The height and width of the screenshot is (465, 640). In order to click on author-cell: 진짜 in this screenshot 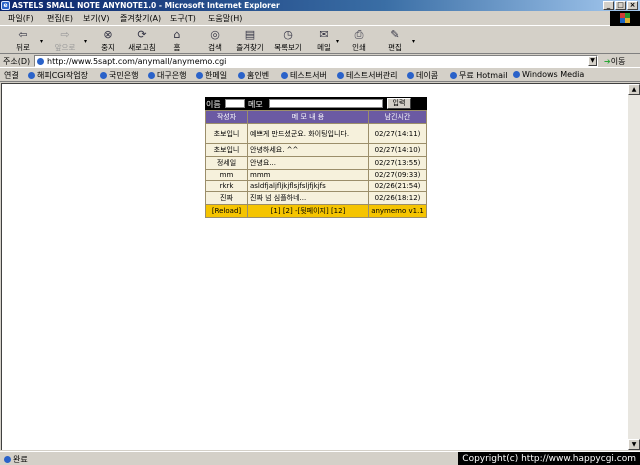, I will do `click(226, 198)`.